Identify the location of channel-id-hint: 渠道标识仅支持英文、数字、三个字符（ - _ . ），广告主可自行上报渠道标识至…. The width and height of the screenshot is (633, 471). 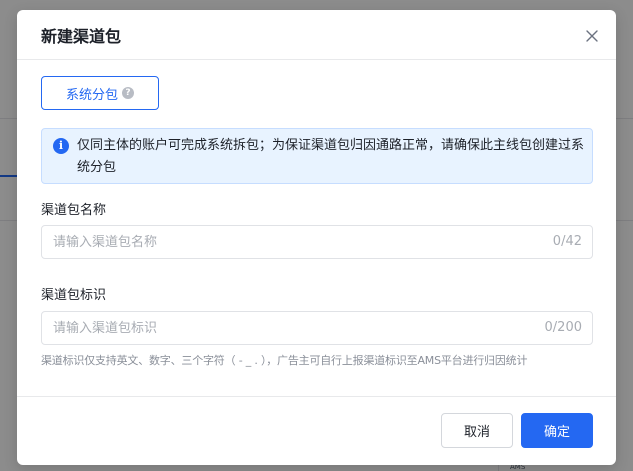
(284, 360).